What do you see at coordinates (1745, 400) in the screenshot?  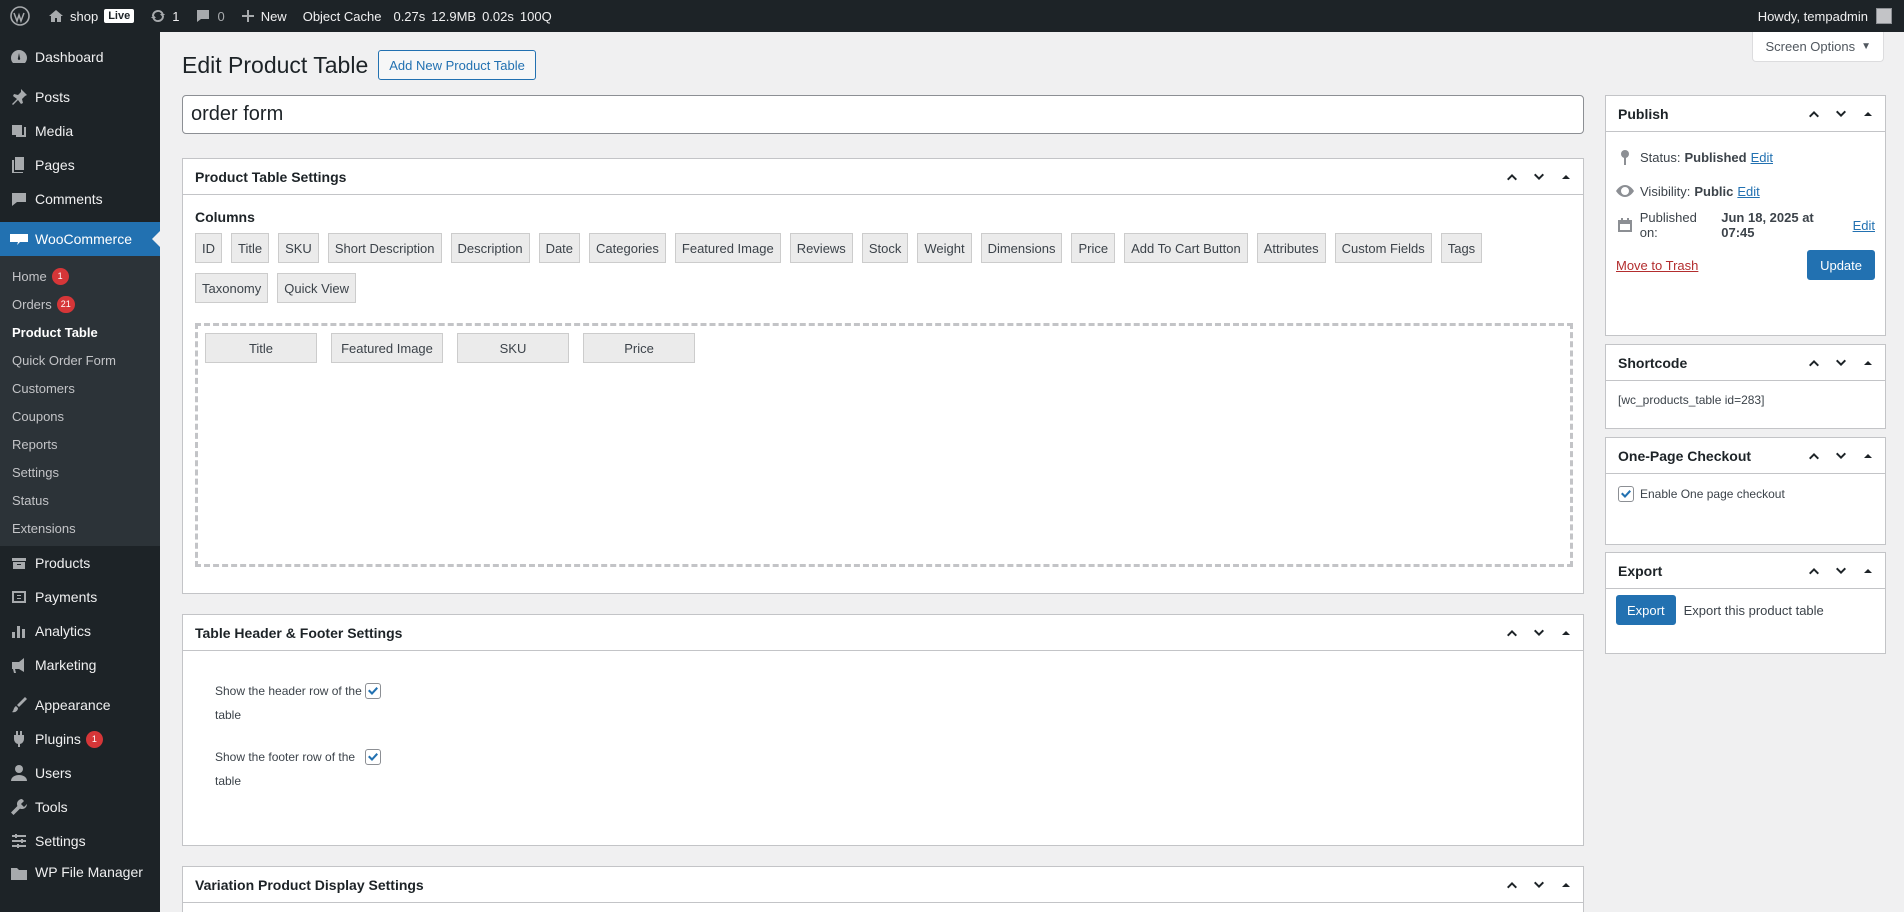 I see `shortcode-value: [wc_products_table id=283]` at bounding box center [1745, 400].